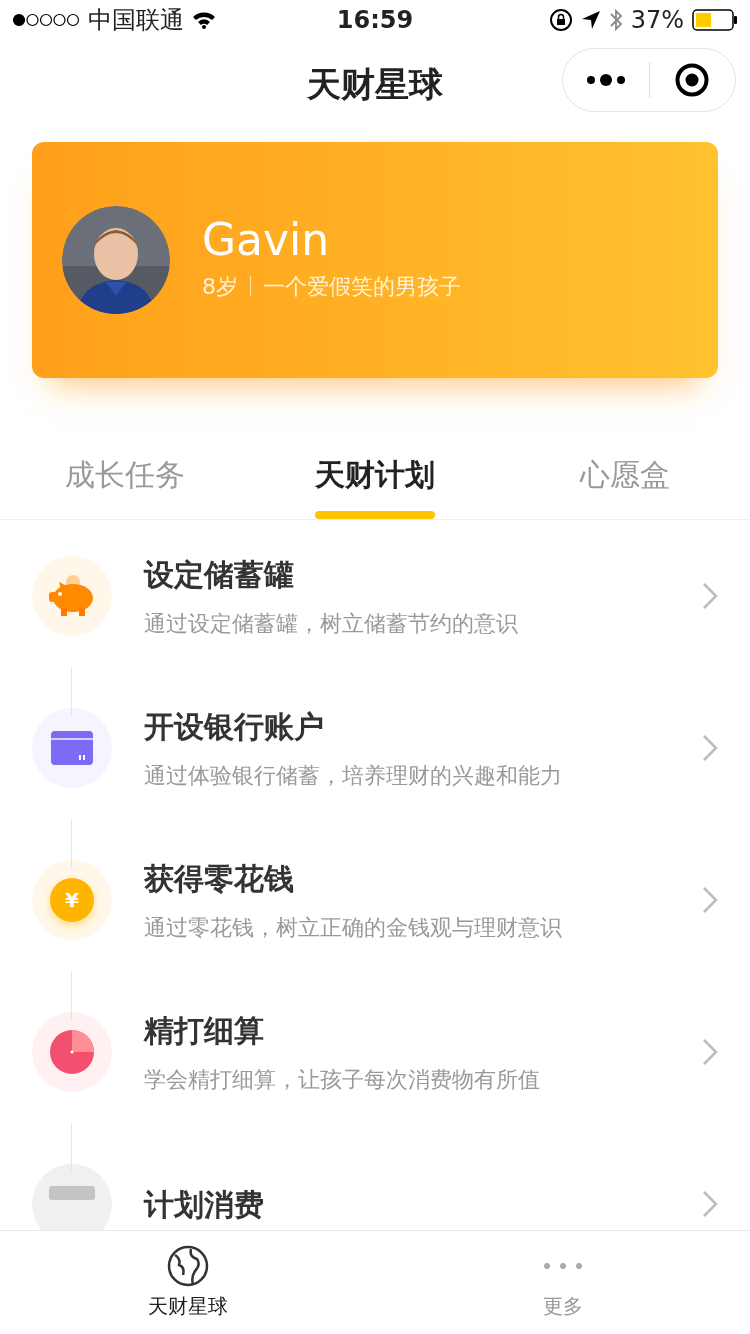 Image resolution: width=750 pixels, height=1334 pixels. I want to click on plan-description: 通过零花钱，树立正确的金钱观与理财意识, so click(353, 928).